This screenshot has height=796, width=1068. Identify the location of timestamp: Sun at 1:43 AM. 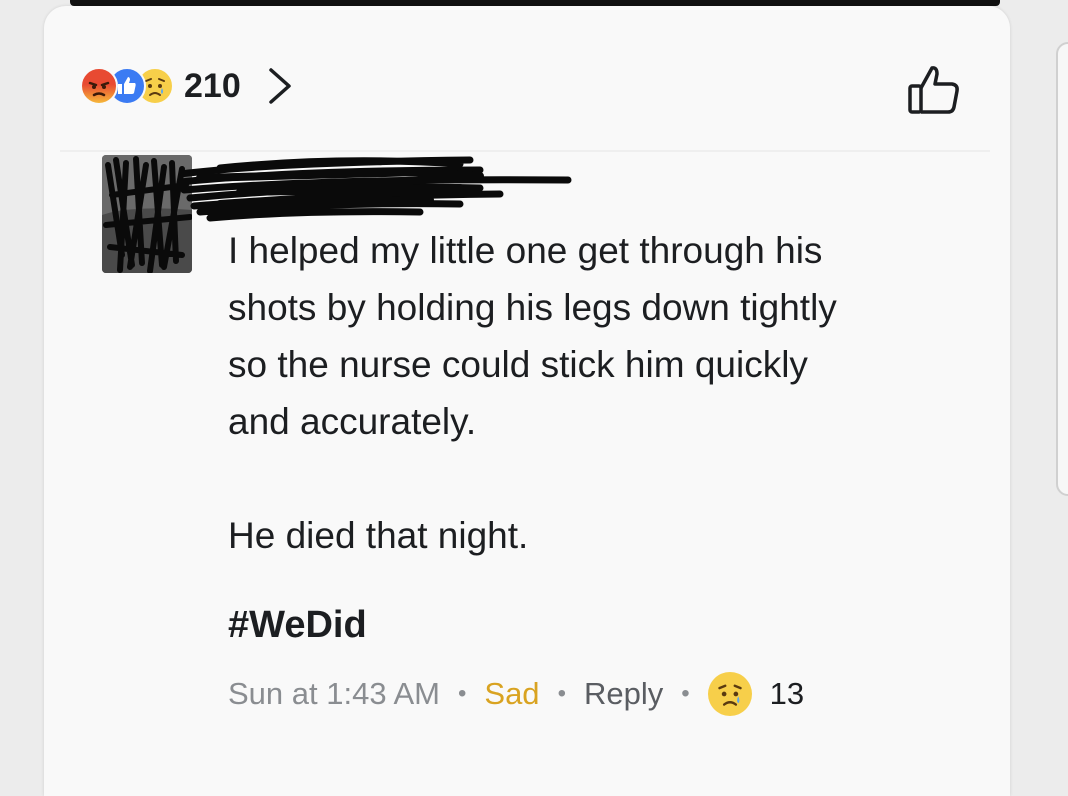
(334, 693).